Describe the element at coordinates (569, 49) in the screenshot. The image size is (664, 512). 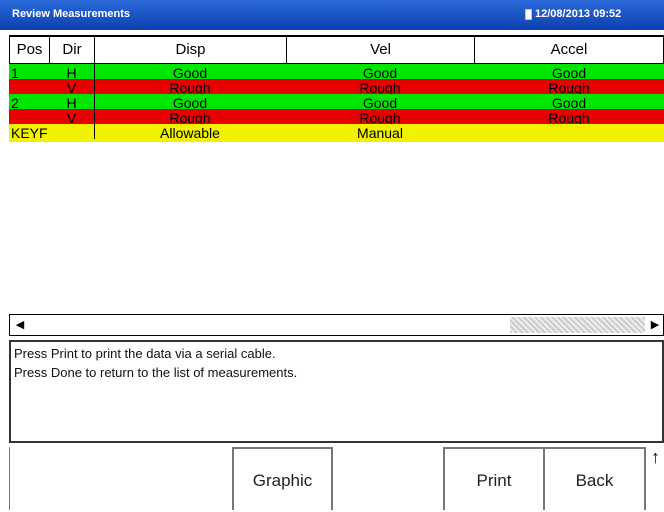
I see `column-header-accel: Accel` at that location.